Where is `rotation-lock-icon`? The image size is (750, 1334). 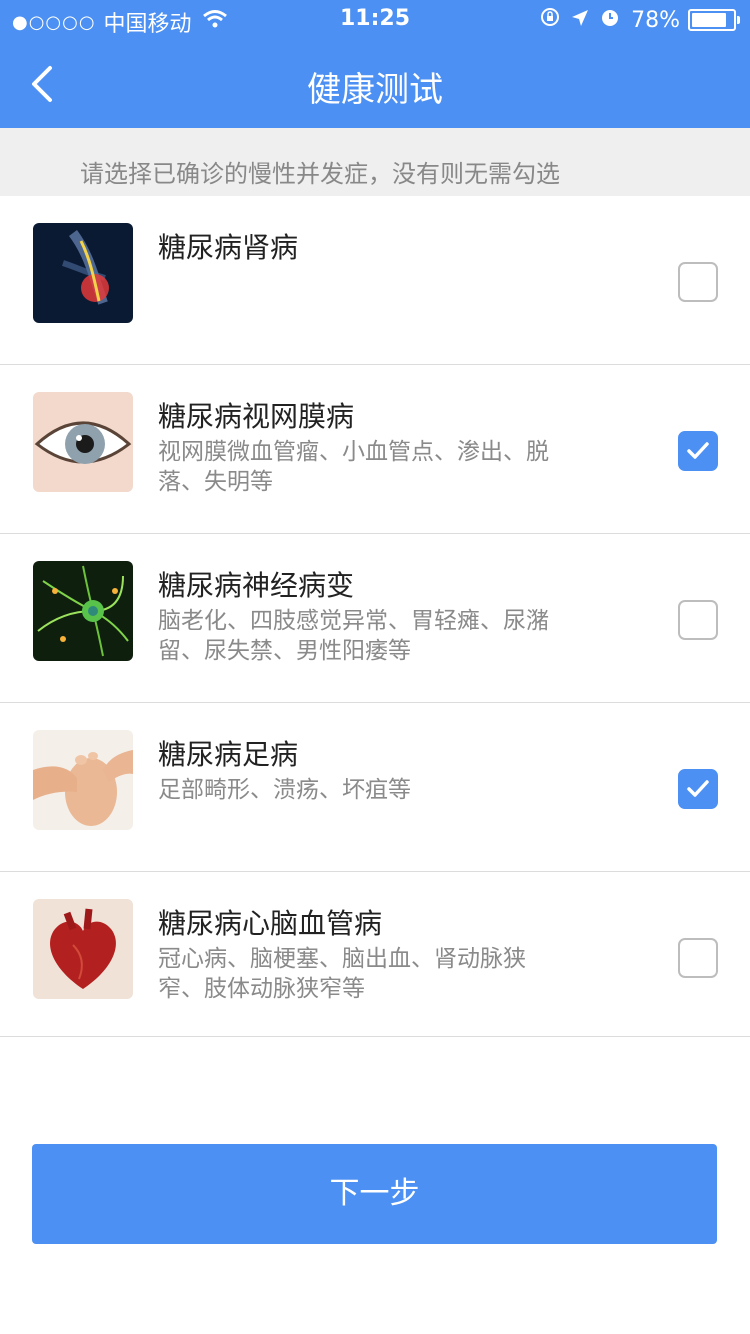
rotation-lock-icon is located at coordinates (550, 20).